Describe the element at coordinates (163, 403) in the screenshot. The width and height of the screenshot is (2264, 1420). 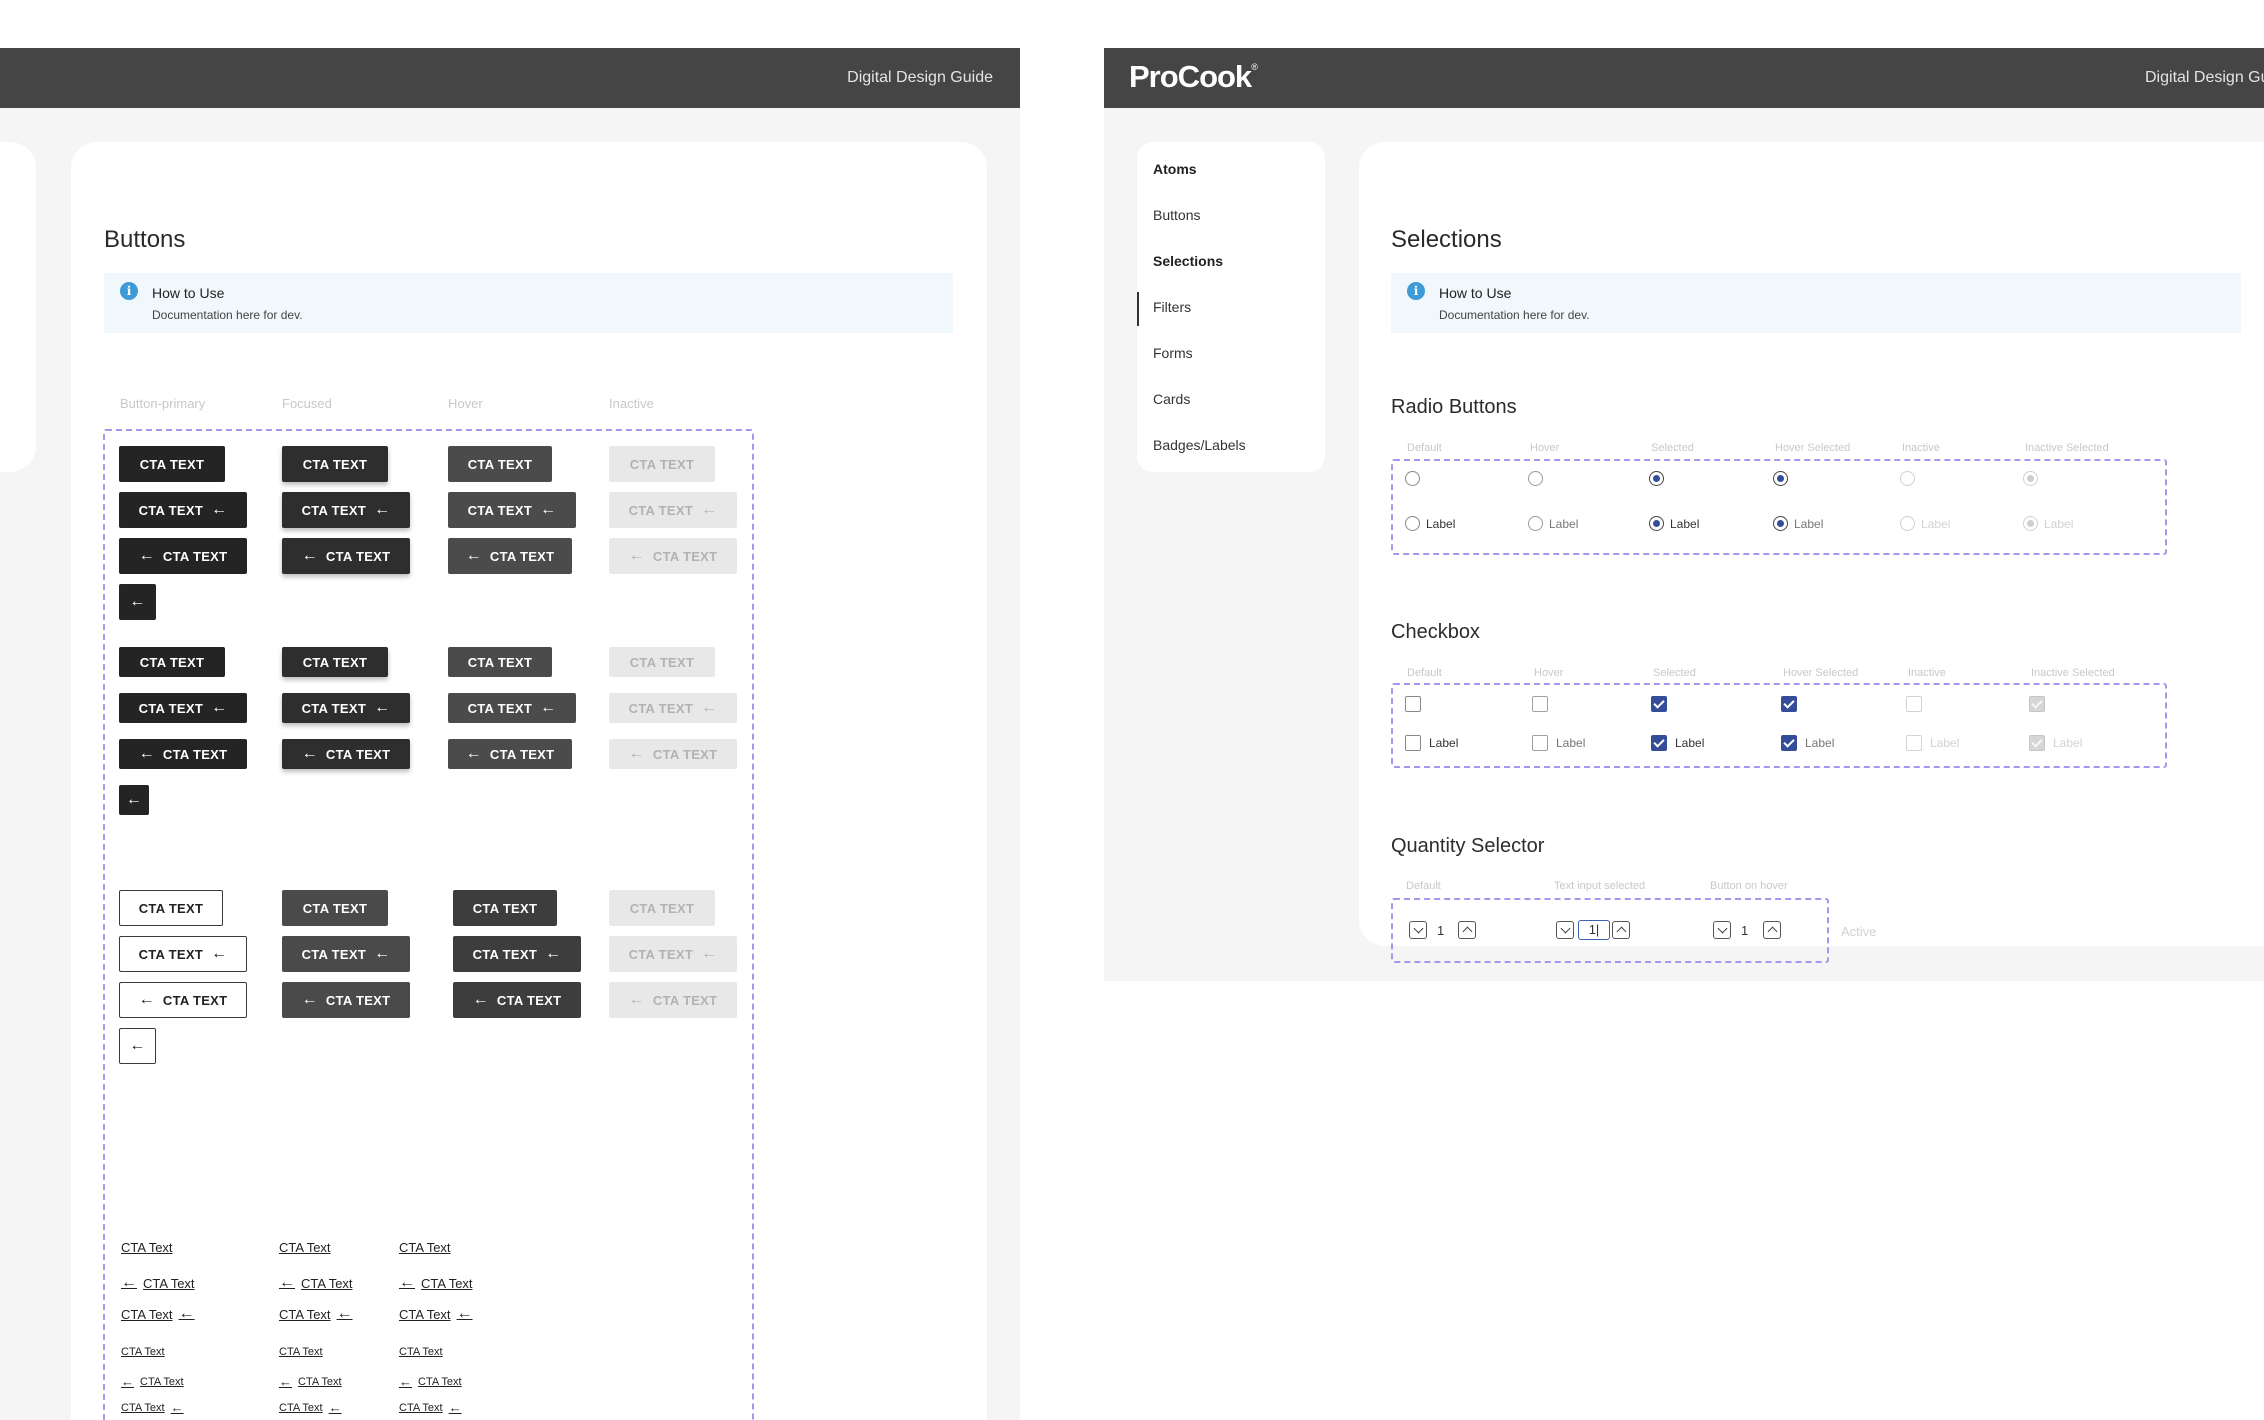
I see `column-header: Button-primary` at that location.